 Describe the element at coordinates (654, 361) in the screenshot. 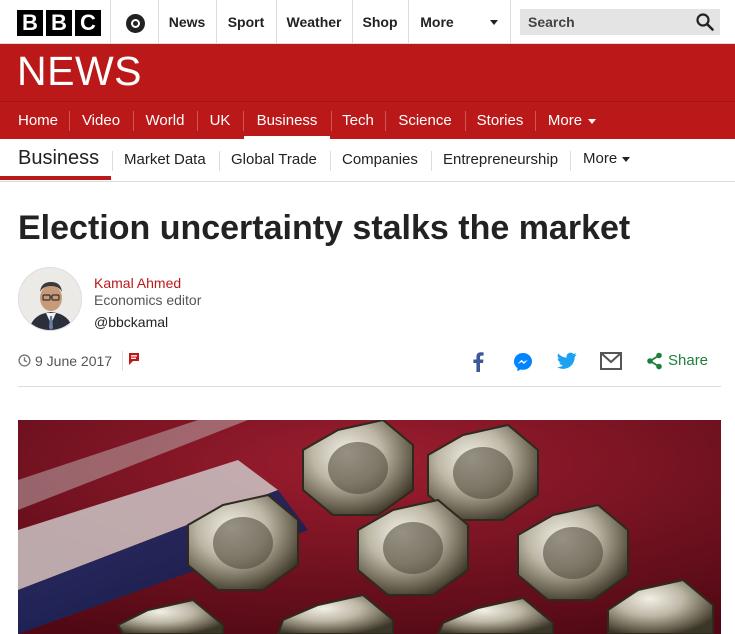

I see `share-icon` at that location.